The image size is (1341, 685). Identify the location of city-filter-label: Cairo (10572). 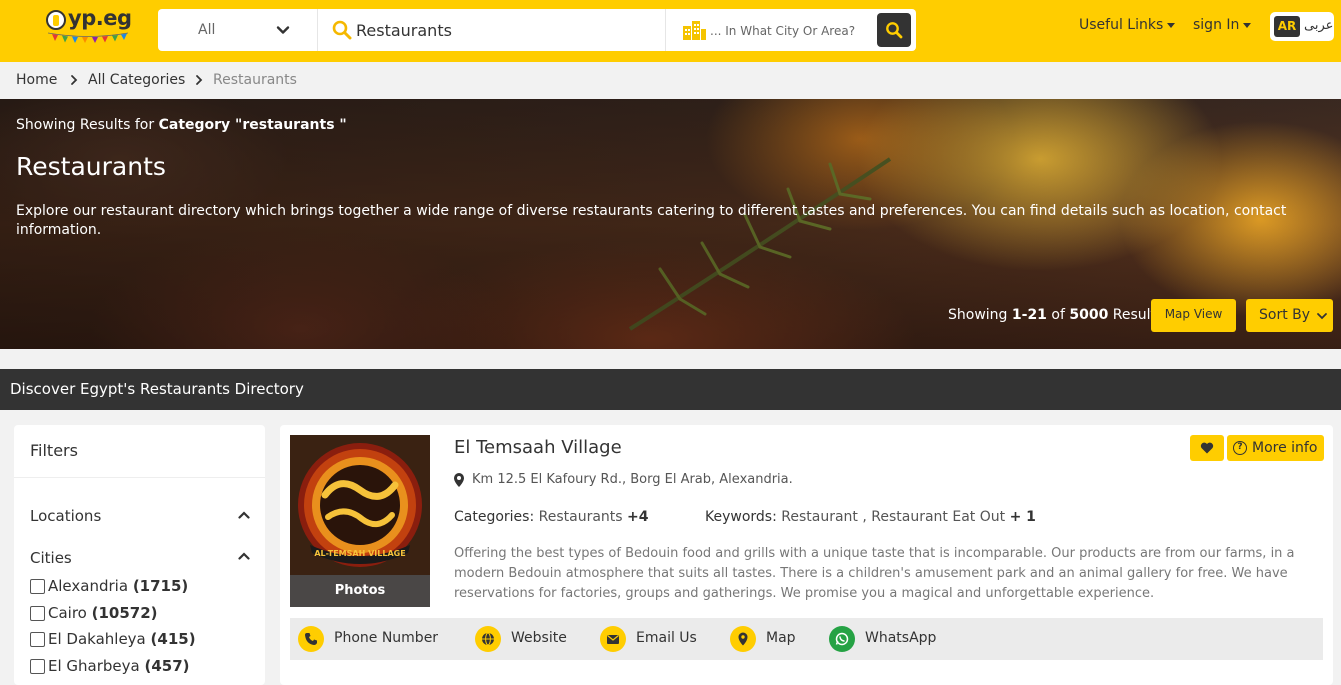
(103, 613).